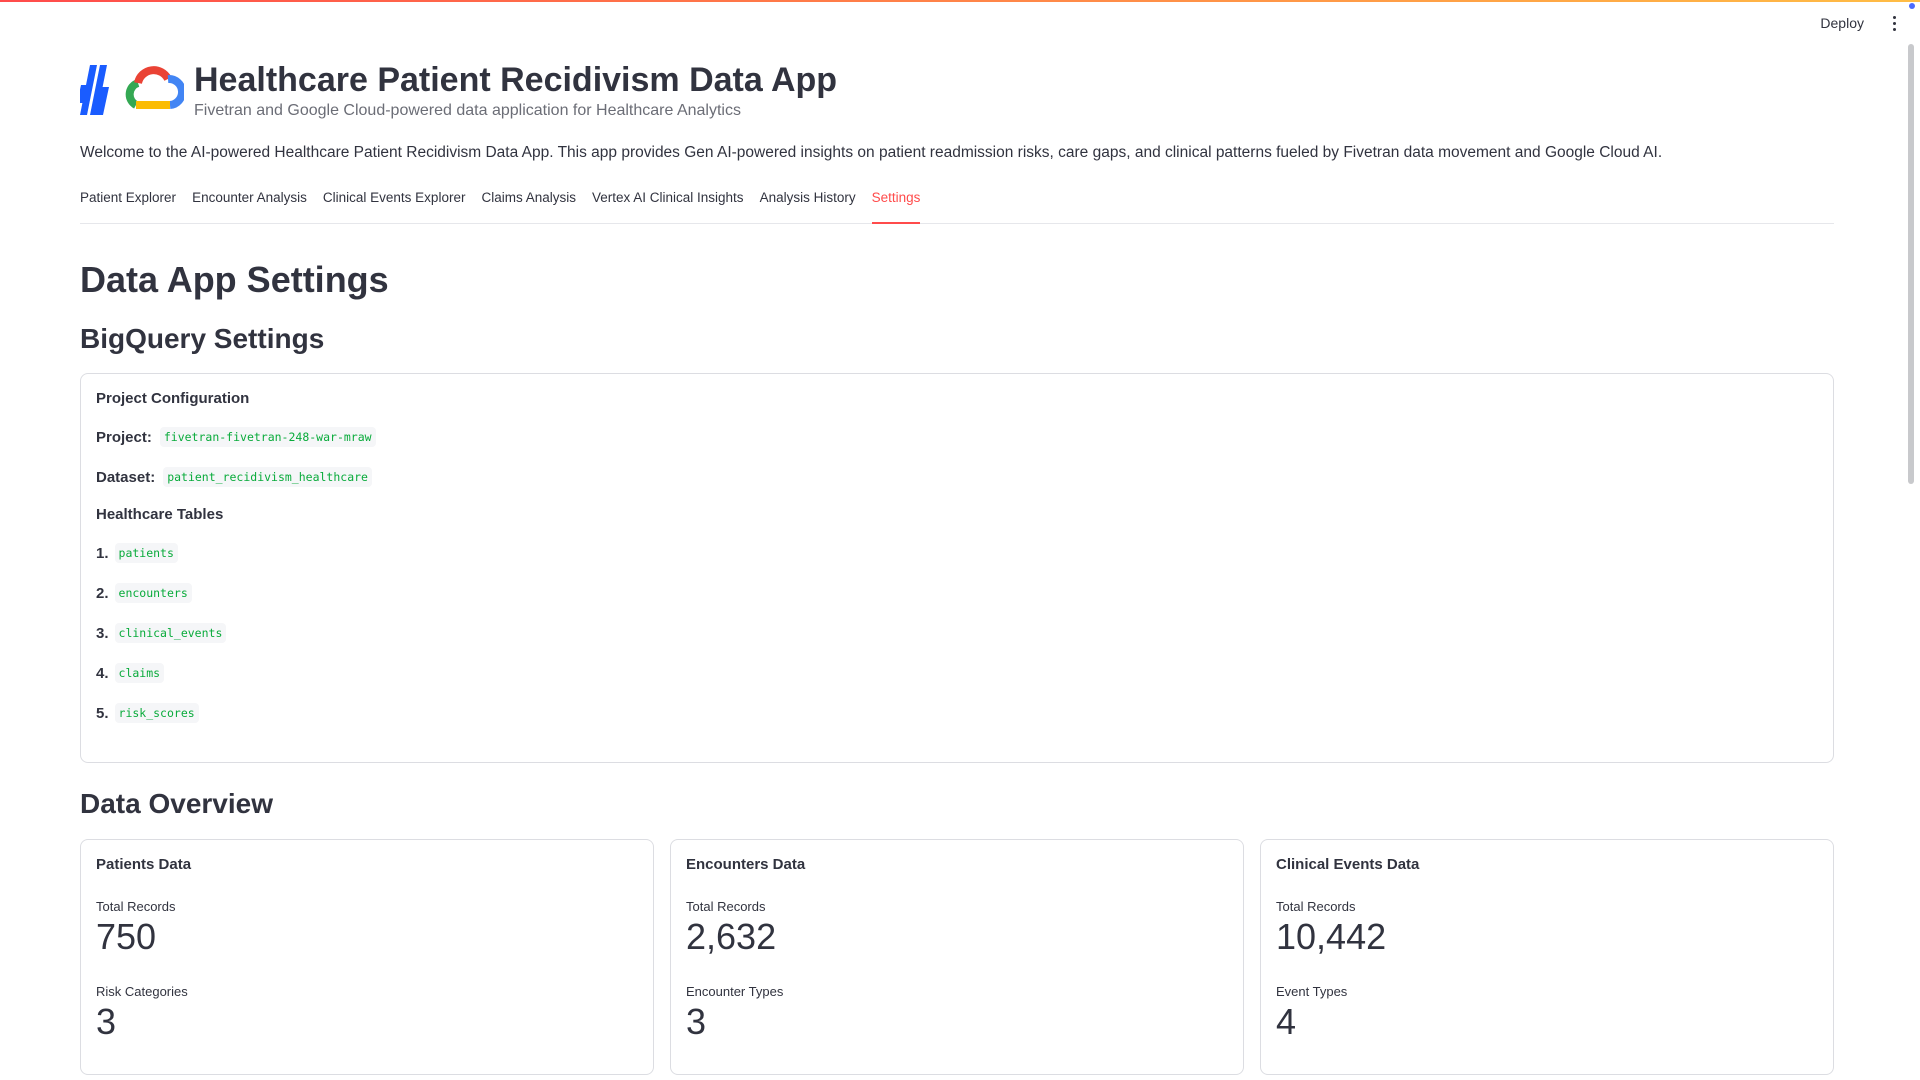 This screenshot has width=1920, height=1080. I want to click on table-name: patients, so click(146, 553).